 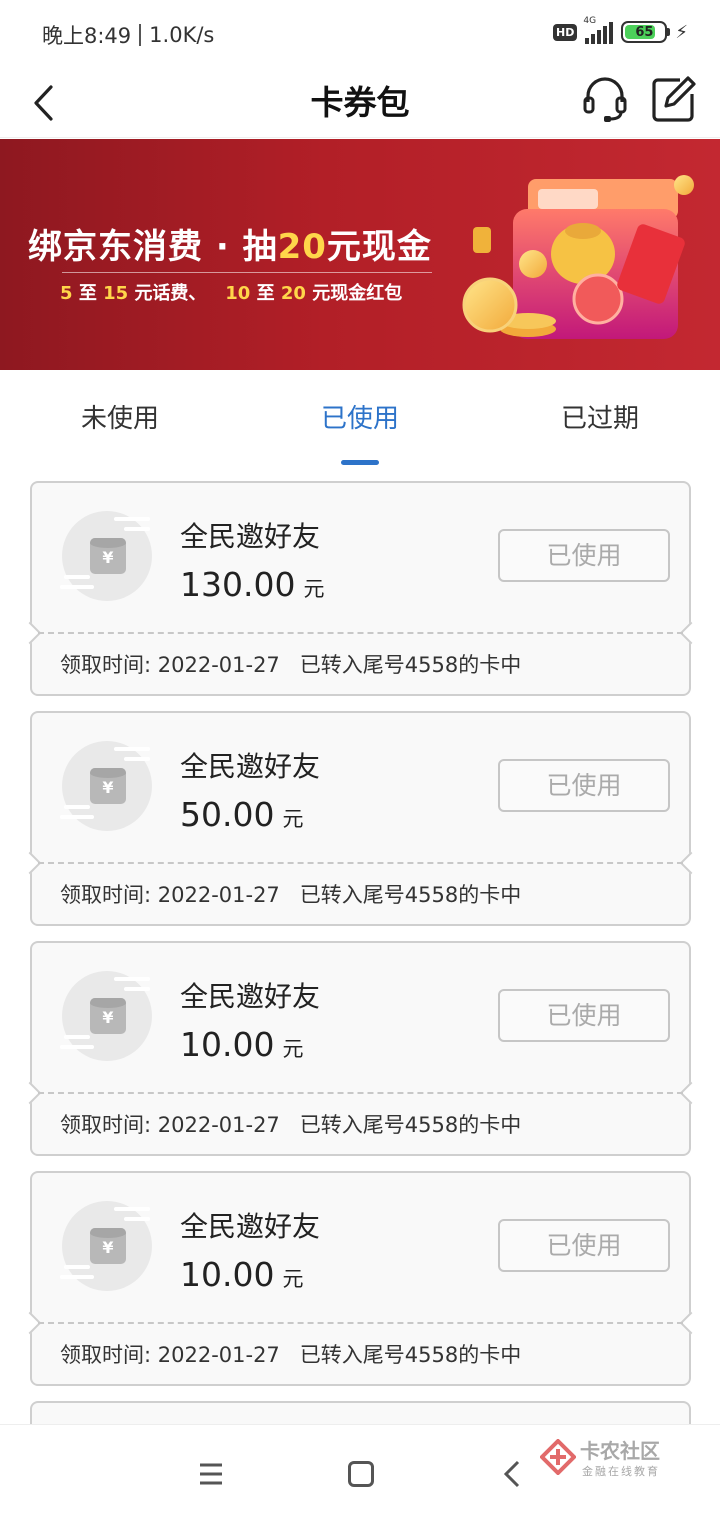 What do you see at coordinates (227, 814) in the screenshot?
I see `coupon-amount-value: 50.00` at bounding box center [227, 814].